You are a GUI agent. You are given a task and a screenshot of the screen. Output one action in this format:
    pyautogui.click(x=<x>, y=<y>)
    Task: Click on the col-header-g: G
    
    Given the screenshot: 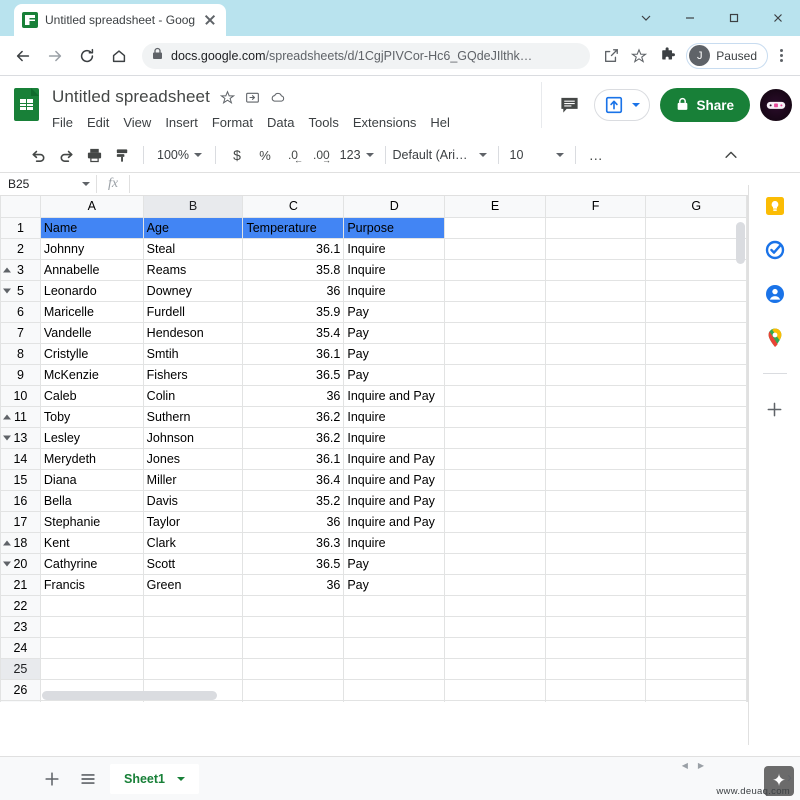 What is the action you would take?
    pyautogui.click(x=696, y=207)
    